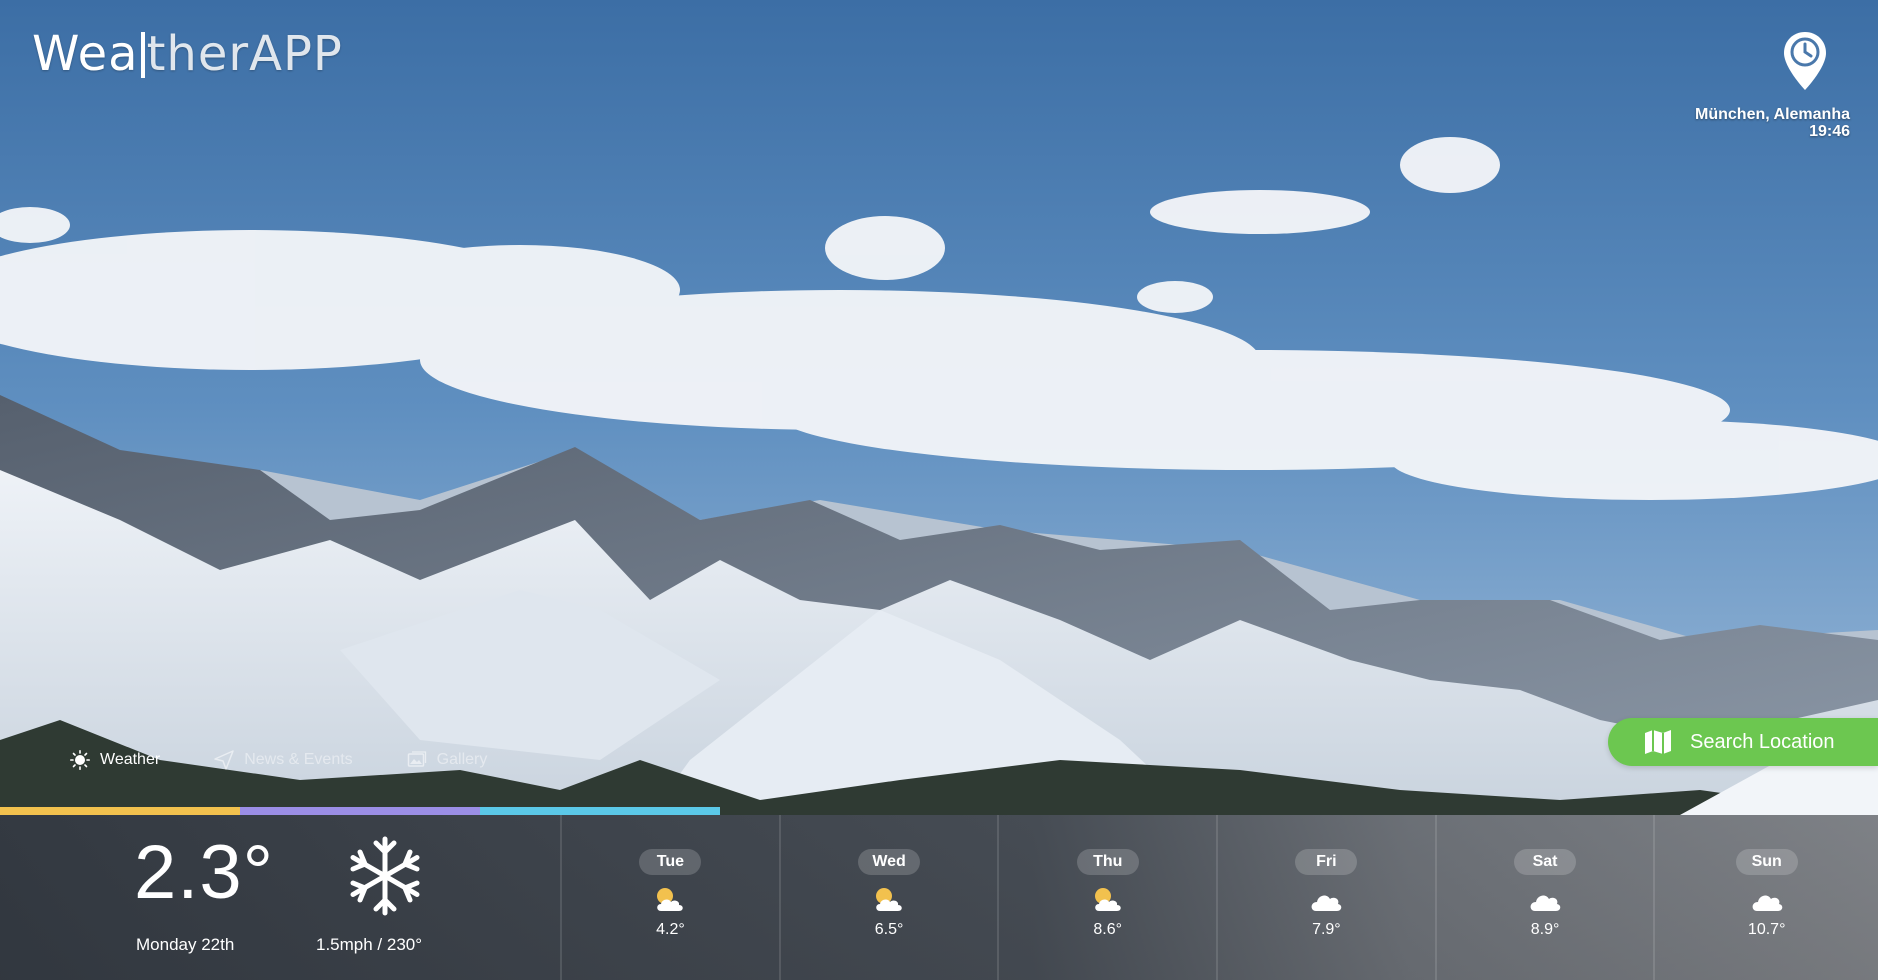 The width and height of the screenshot is (1878, 980). What do you see at coordinates (939, 811) in the screenshot?
I see `tab-indicator-bar` at bounding box center [939, 811].